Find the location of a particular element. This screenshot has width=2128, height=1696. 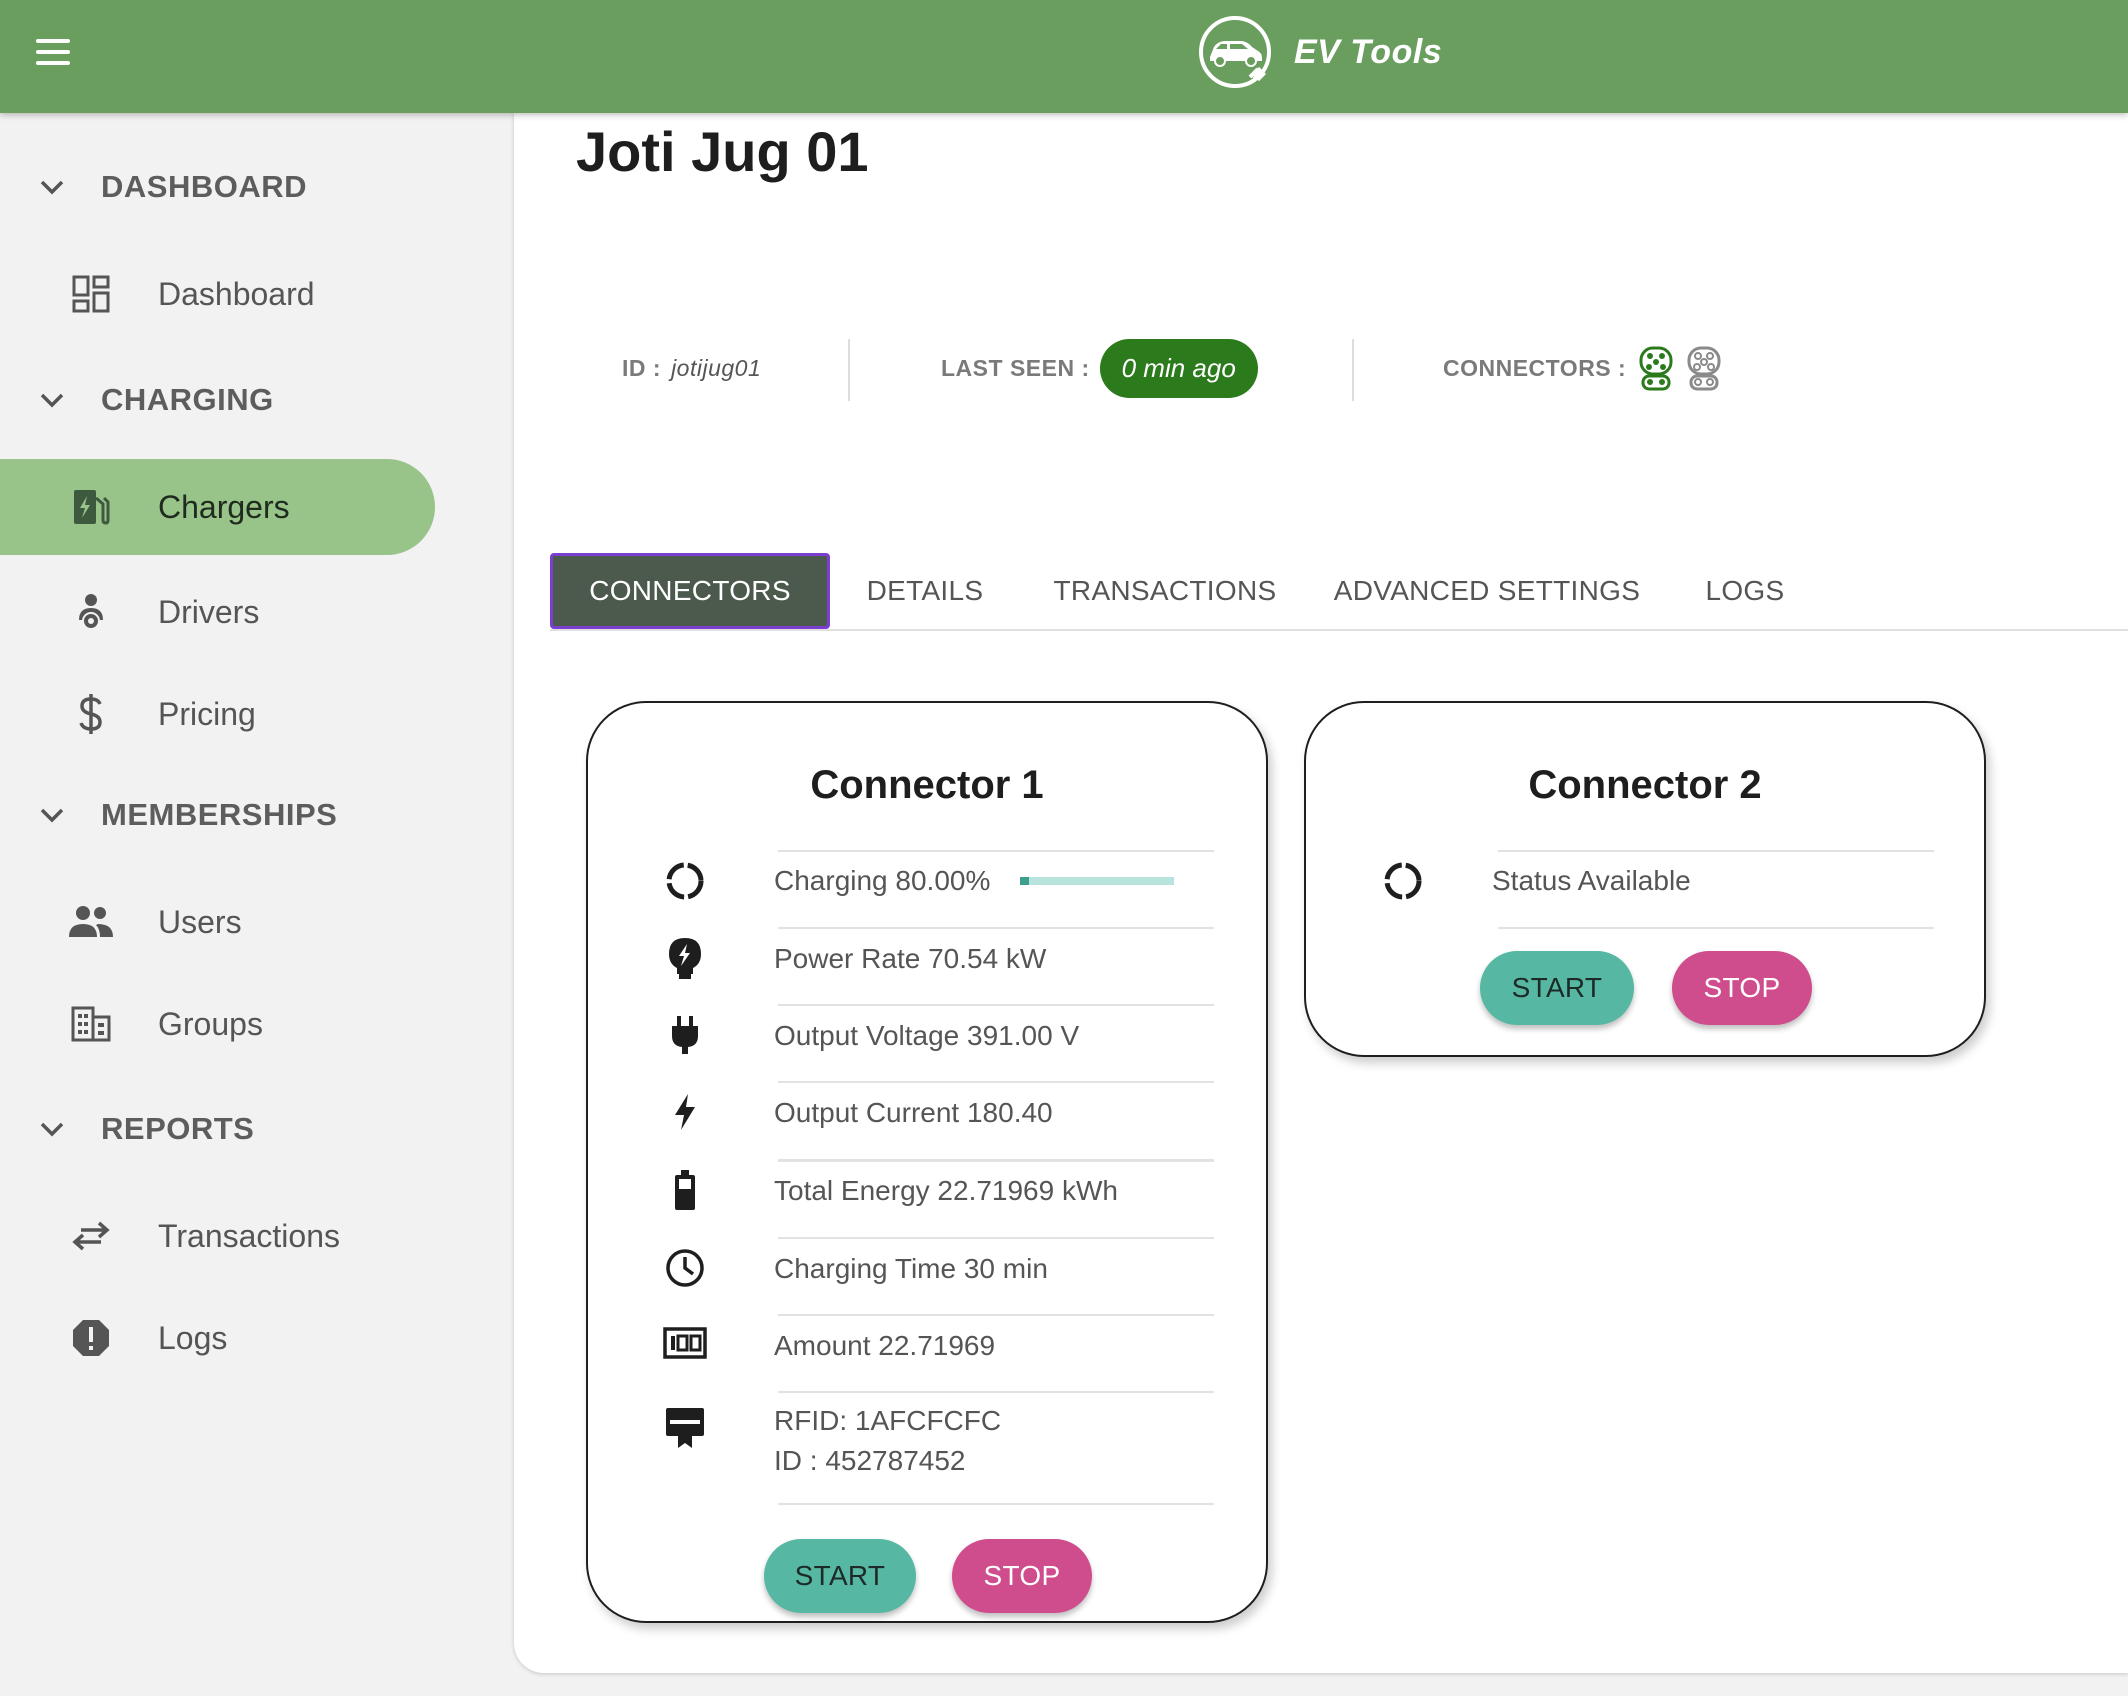

connector-title: Connector 2 is located at coordinates (1645, 785).